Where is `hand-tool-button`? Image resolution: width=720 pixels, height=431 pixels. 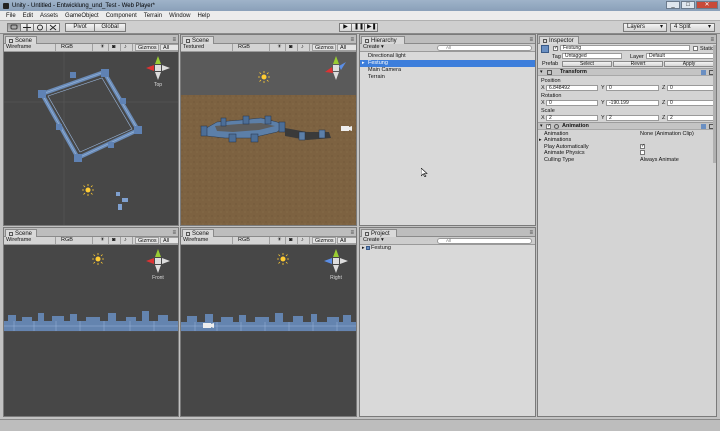 hand-tool-button is located at coordinates (14, 27).